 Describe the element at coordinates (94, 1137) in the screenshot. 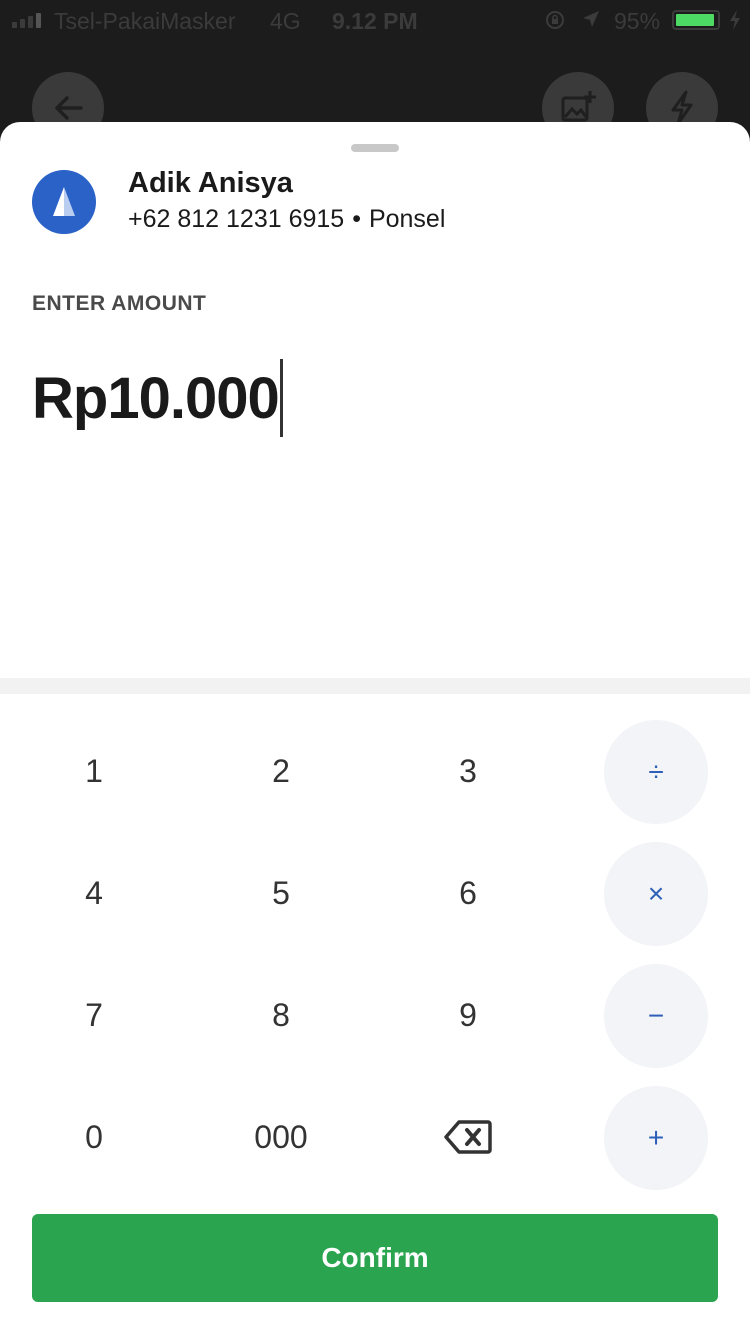

I see `key-0: 0` at that location.